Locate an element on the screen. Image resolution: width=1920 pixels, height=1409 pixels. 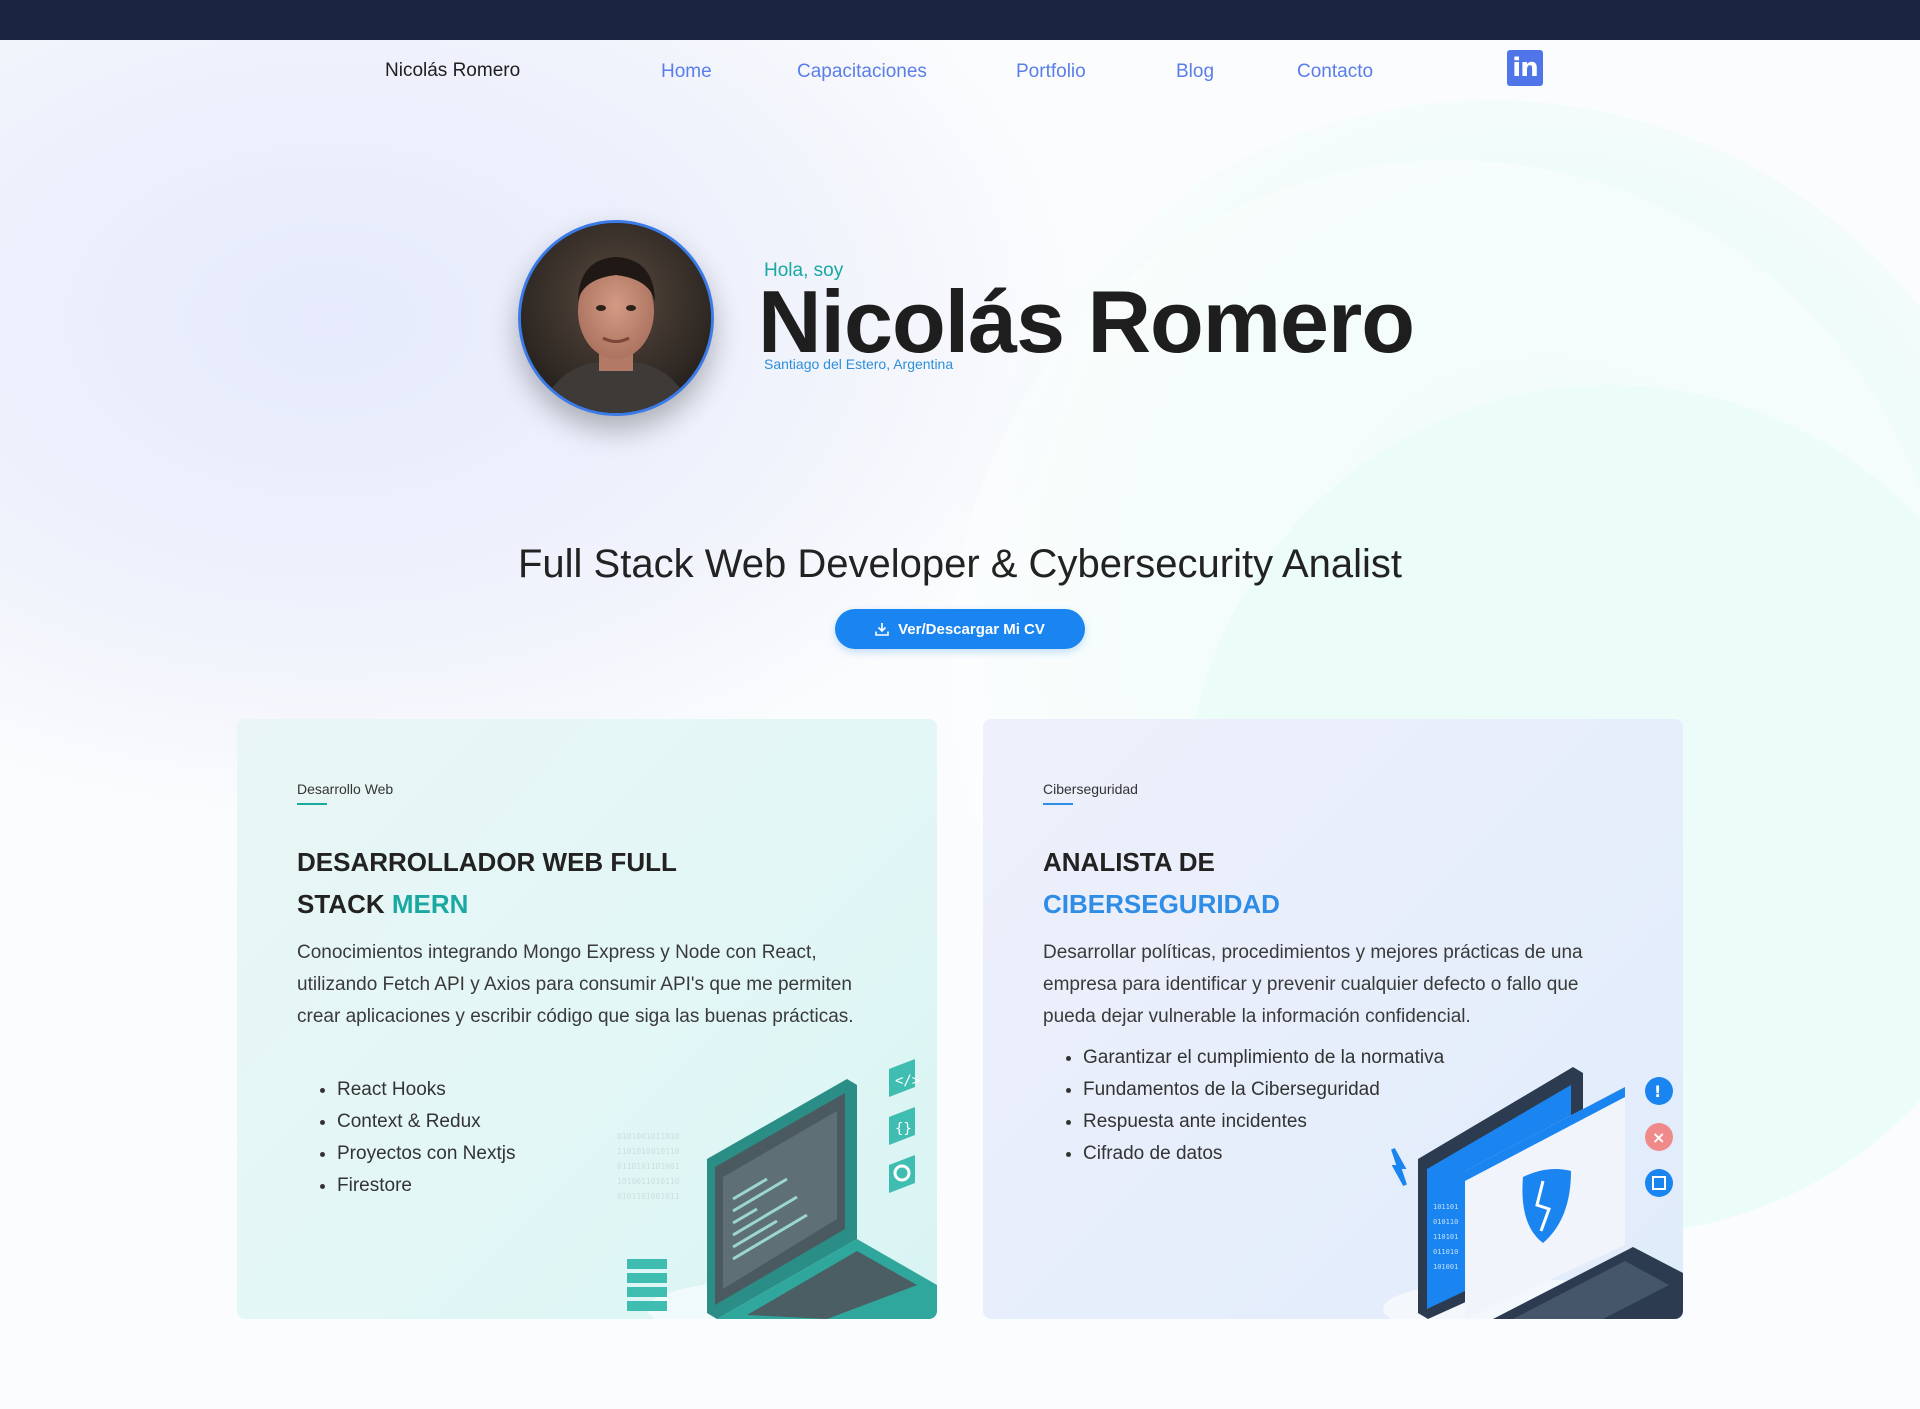
card-title-line2: STACK is located at coordinates (344, 904).